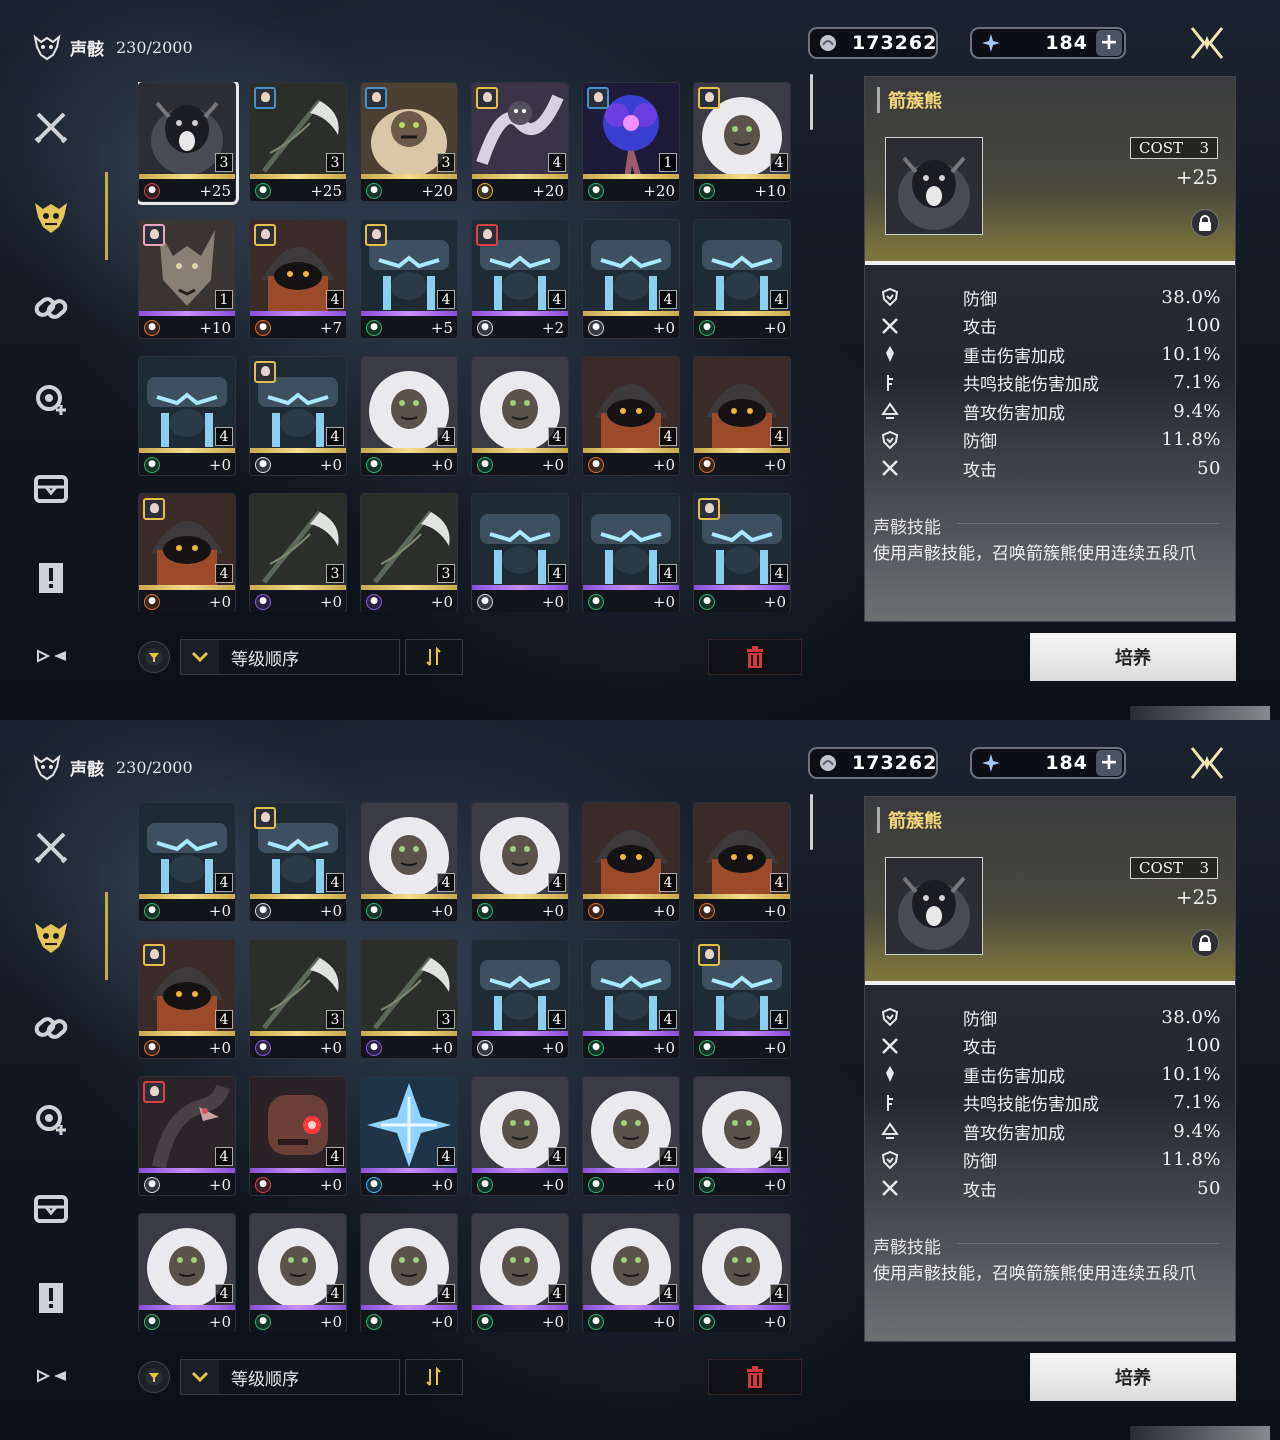 This screenshot has height=1440, width=1280. What do you see at coordinates (409, 142) in the screenshot?
I see `echo-card: 3 ● +20` at bounding box center [409, 142].